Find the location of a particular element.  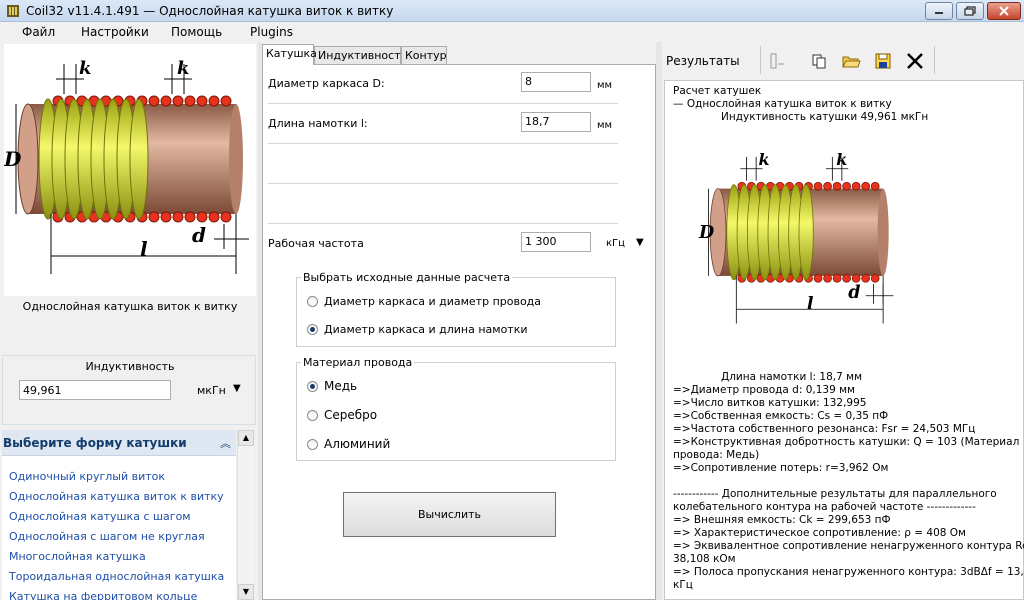

inductance-title: Индуктивность is located at coordinates (130, 366).